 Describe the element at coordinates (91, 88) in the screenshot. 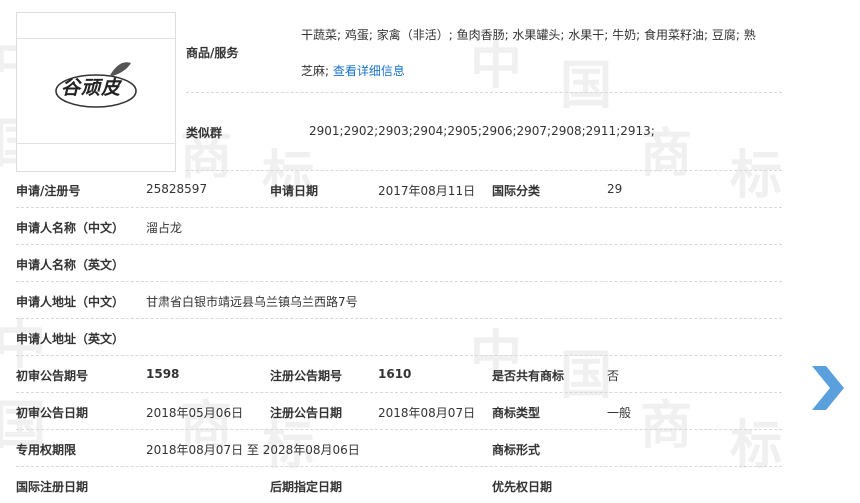

I see `trademark-logo-text: 谷顽皮` at that location.